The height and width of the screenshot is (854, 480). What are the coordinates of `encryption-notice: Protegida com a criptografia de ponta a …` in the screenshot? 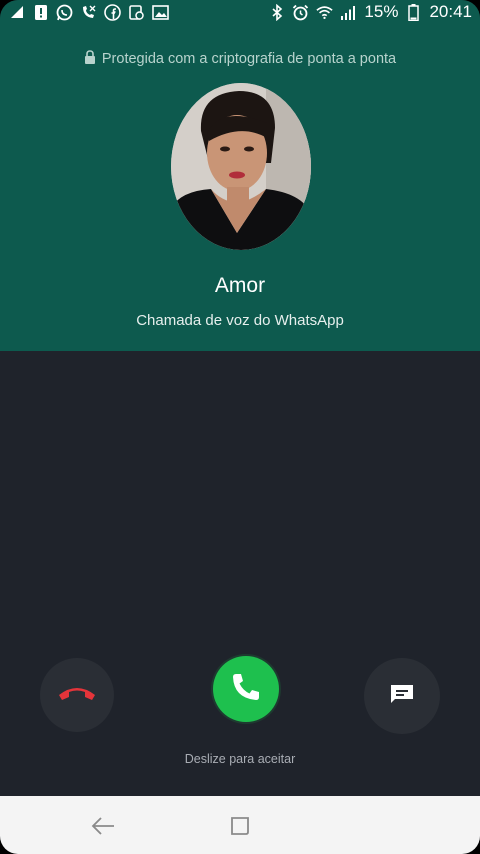 It's located at (240, 59).